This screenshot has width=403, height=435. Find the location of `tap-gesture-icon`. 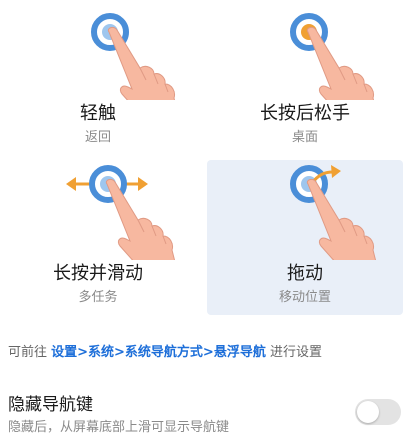

tap-gesture-icon is located at coordinates (135, 56).